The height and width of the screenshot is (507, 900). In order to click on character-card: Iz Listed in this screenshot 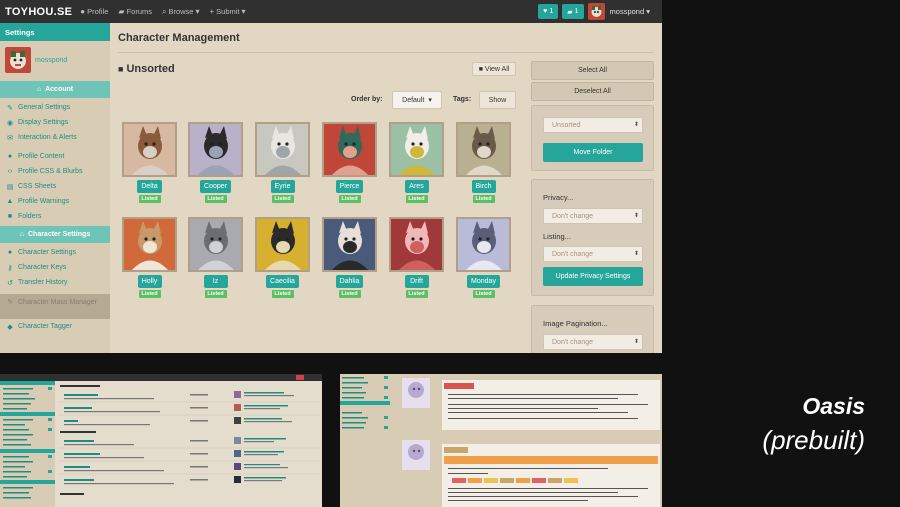, I will do `click(215, 257)`.